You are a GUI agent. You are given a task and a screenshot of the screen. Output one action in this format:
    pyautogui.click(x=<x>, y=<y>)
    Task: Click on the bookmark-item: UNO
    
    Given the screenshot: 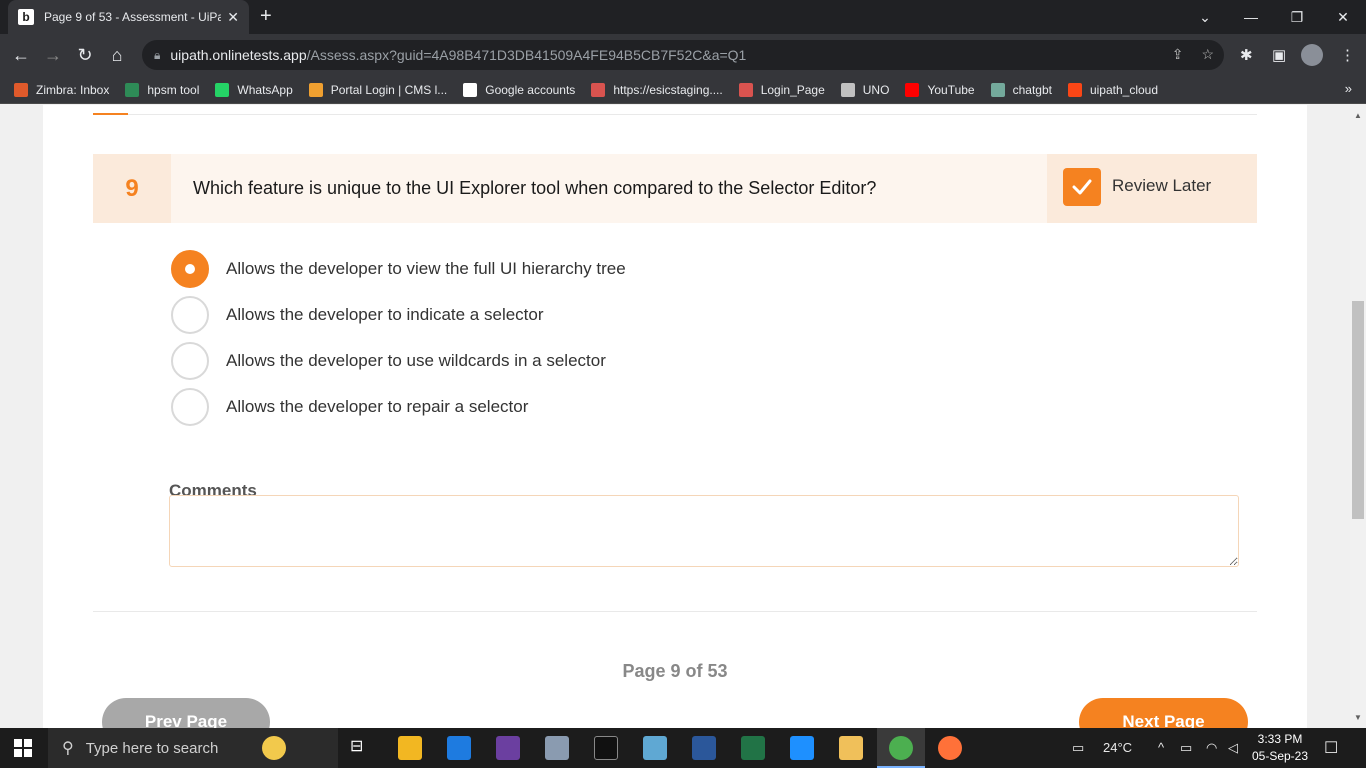 What is the action you would take?
    pyautogui.click(x=865, y=89)
    